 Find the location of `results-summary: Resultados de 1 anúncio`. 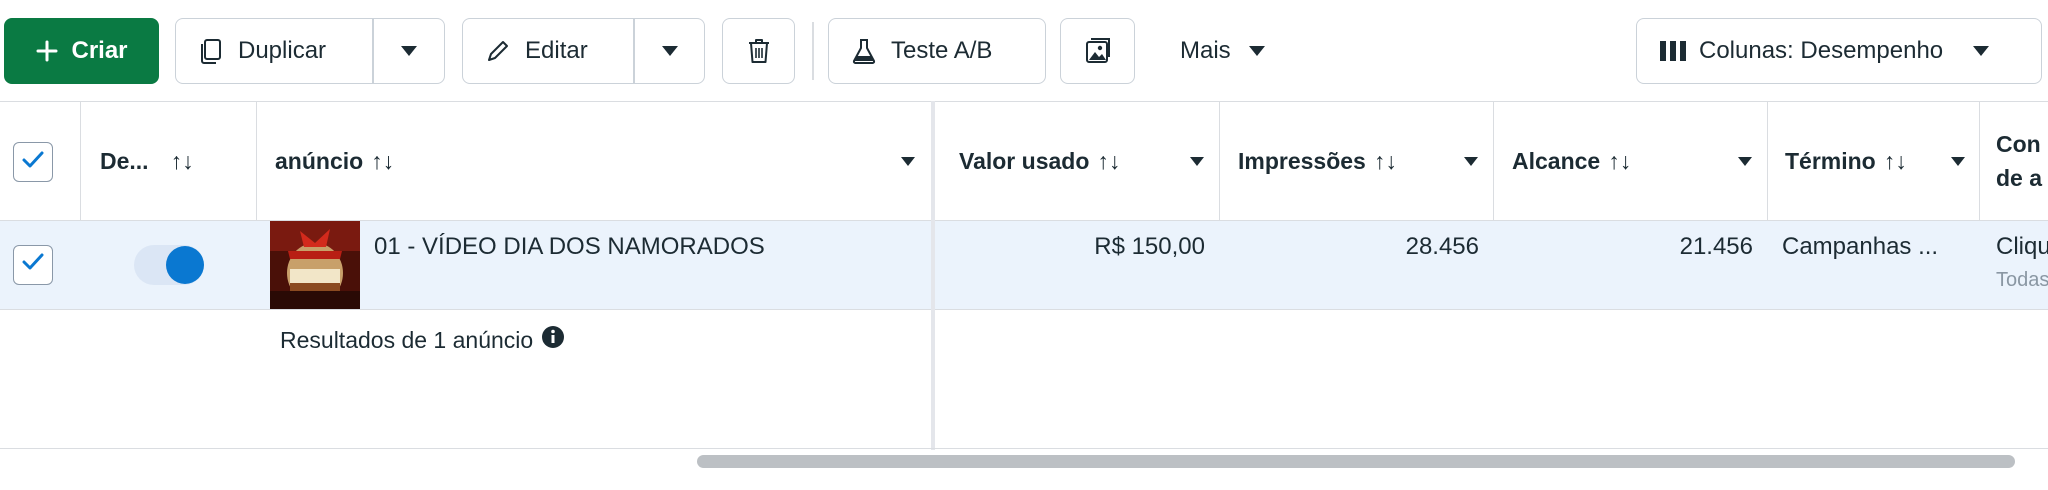

results-summary: Resultados de 1 anúncio is located at coordinates (422, 340).